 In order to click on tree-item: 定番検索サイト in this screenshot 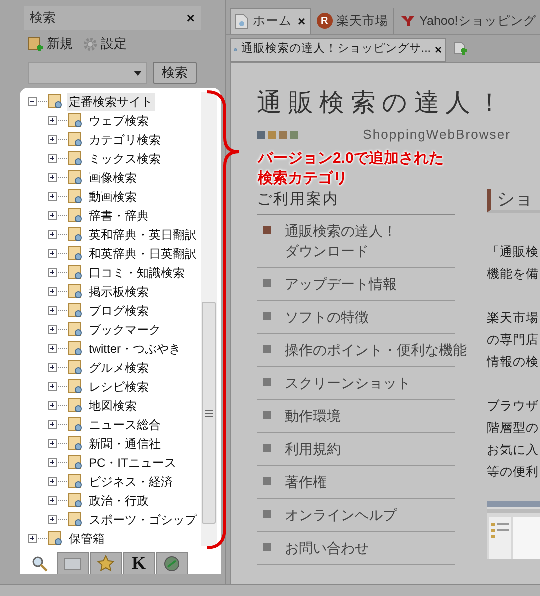, I will do `click(111, 101)`.